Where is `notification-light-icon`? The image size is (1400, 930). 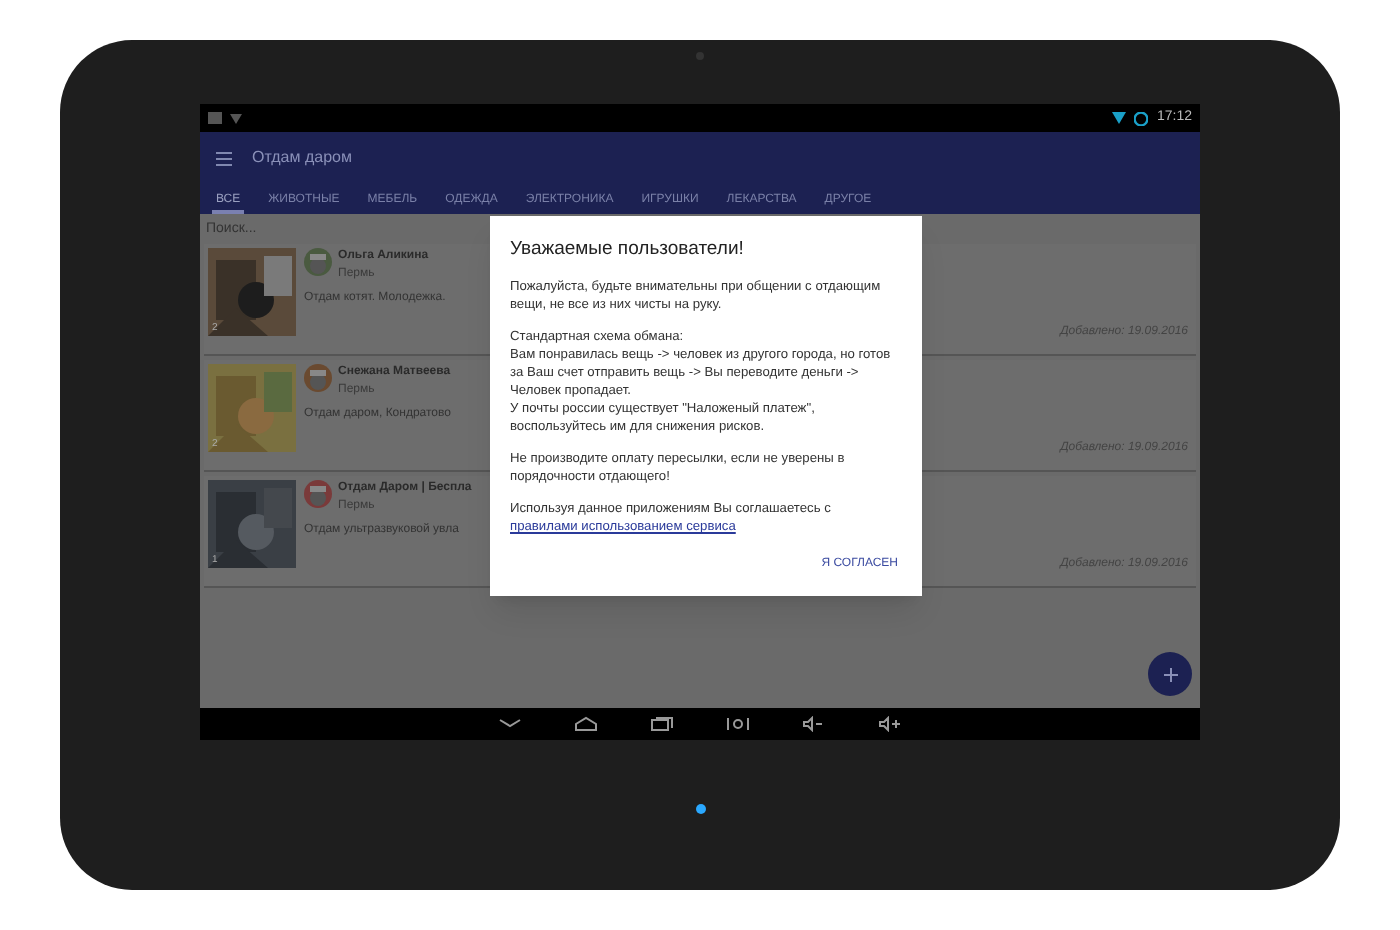 notification-light-icon is located at coordinates (700, 809).